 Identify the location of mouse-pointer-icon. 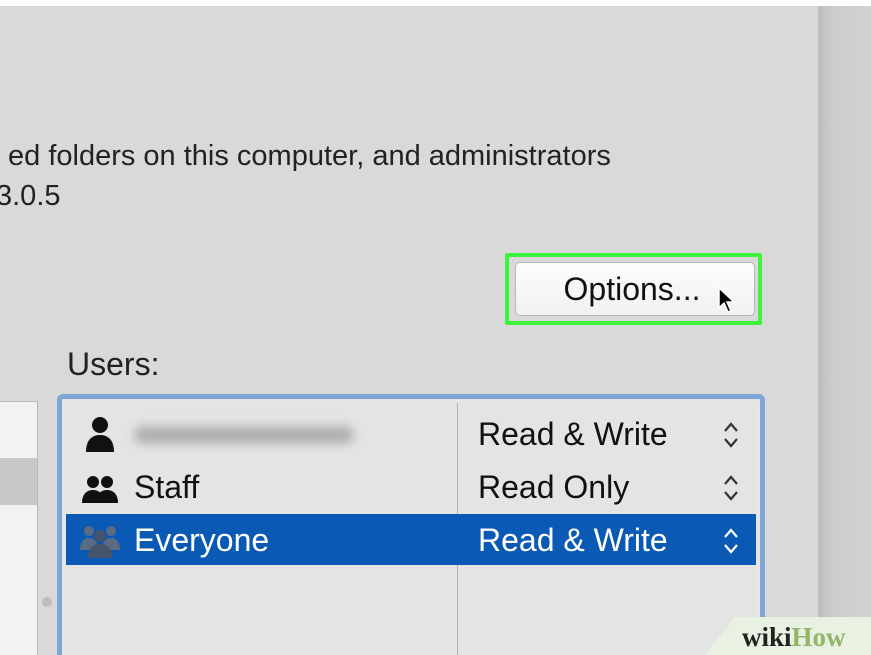
(727, 299).